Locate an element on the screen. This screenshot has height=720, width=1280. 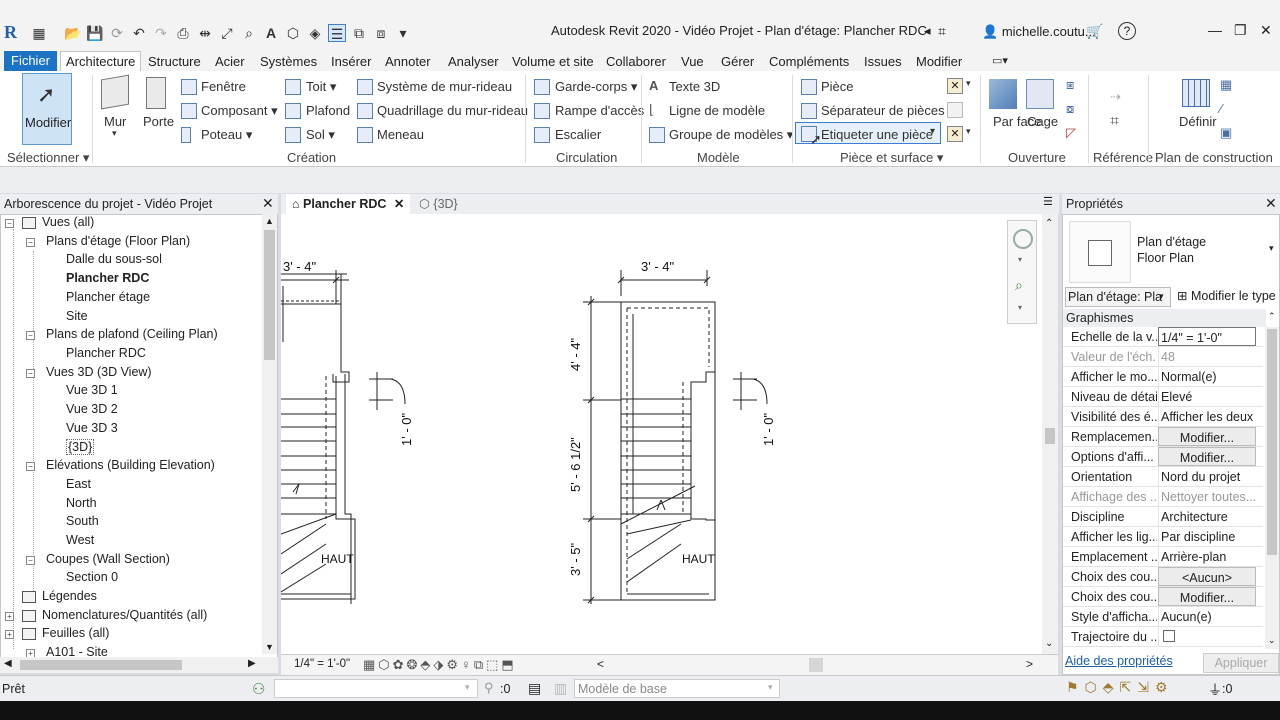
wall-opening-icon: ⧆ is located at coordinates (1070, 85).